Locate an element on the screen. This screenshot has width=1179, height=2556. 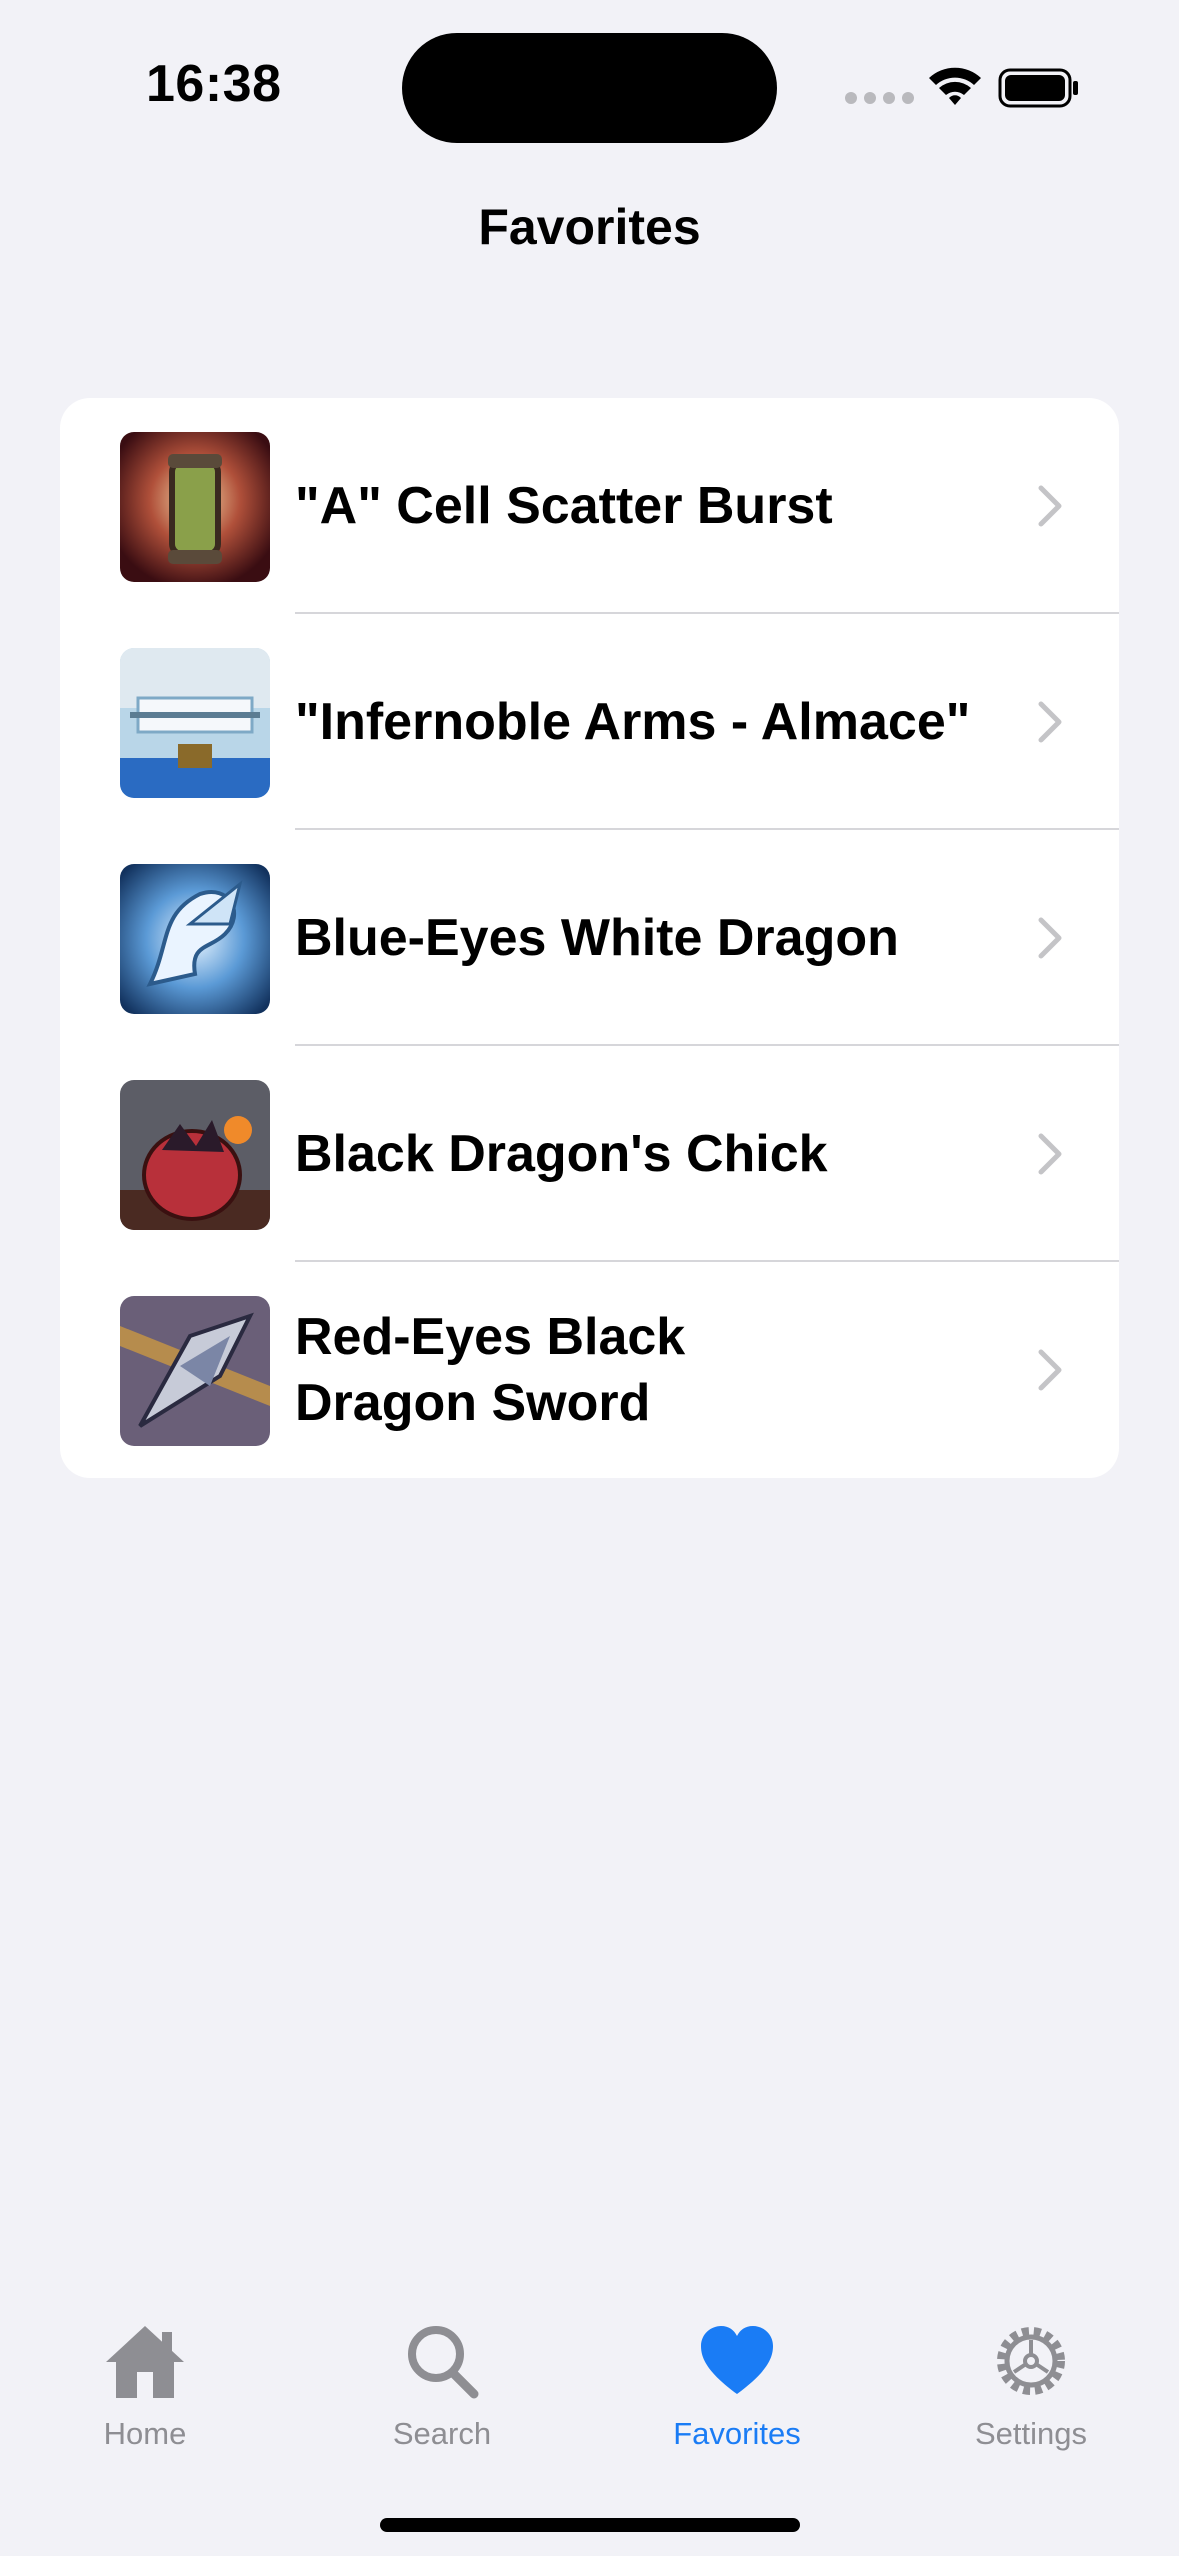
tab-label: Favorites is located at coordinates (737, 2433).